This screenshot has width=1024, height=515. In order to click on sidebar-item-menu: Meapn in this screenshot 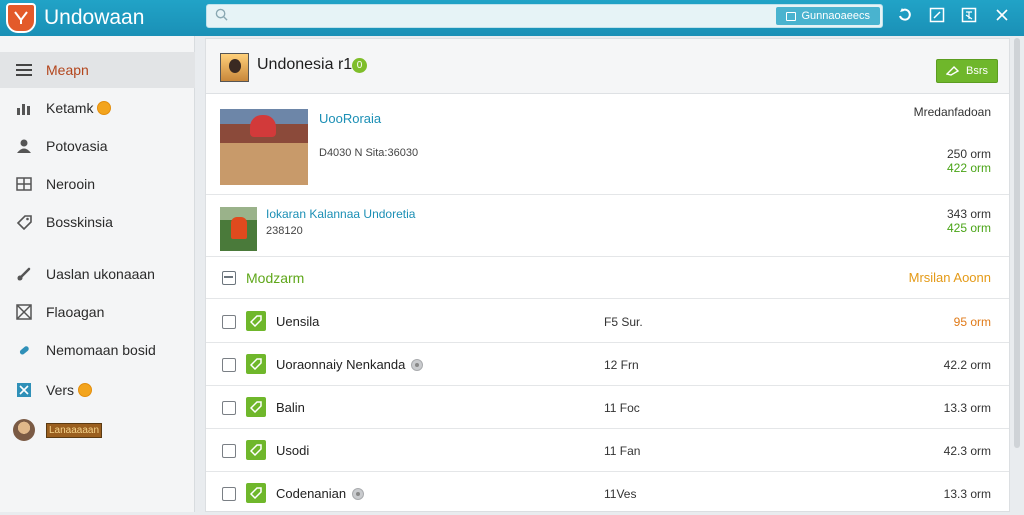, I will do `click(97, 70)`.